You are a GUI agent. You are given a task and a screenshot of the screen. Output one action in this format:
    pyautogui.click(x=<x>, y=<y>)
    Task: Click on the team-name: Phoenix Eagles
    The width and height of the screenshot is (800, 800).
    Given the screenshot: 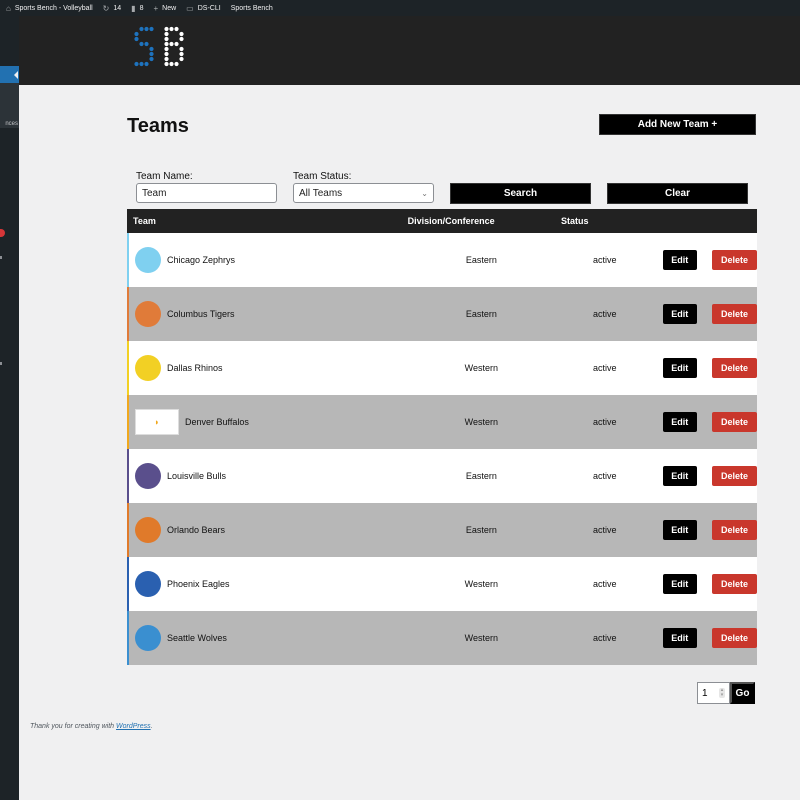 What is the action you would take?
    pyautogui.click(x=198, y=584)
    